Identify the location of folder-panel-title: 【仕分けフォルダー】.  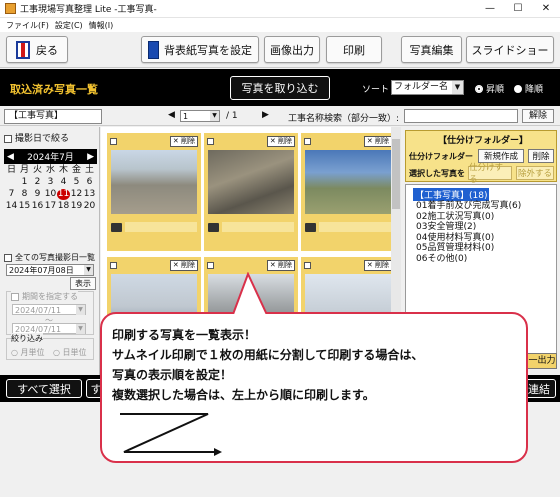
(483, 141).